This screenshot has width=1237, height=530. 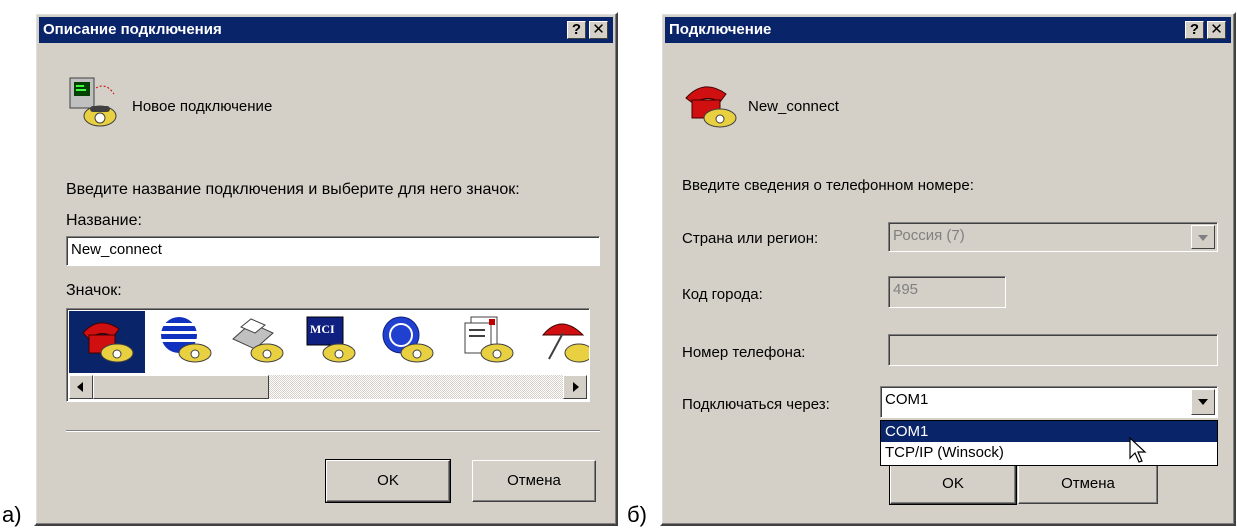 I want to click on connect-via-options: COM1 TCP/IP (Winsock), so click(x=1049, y=443).